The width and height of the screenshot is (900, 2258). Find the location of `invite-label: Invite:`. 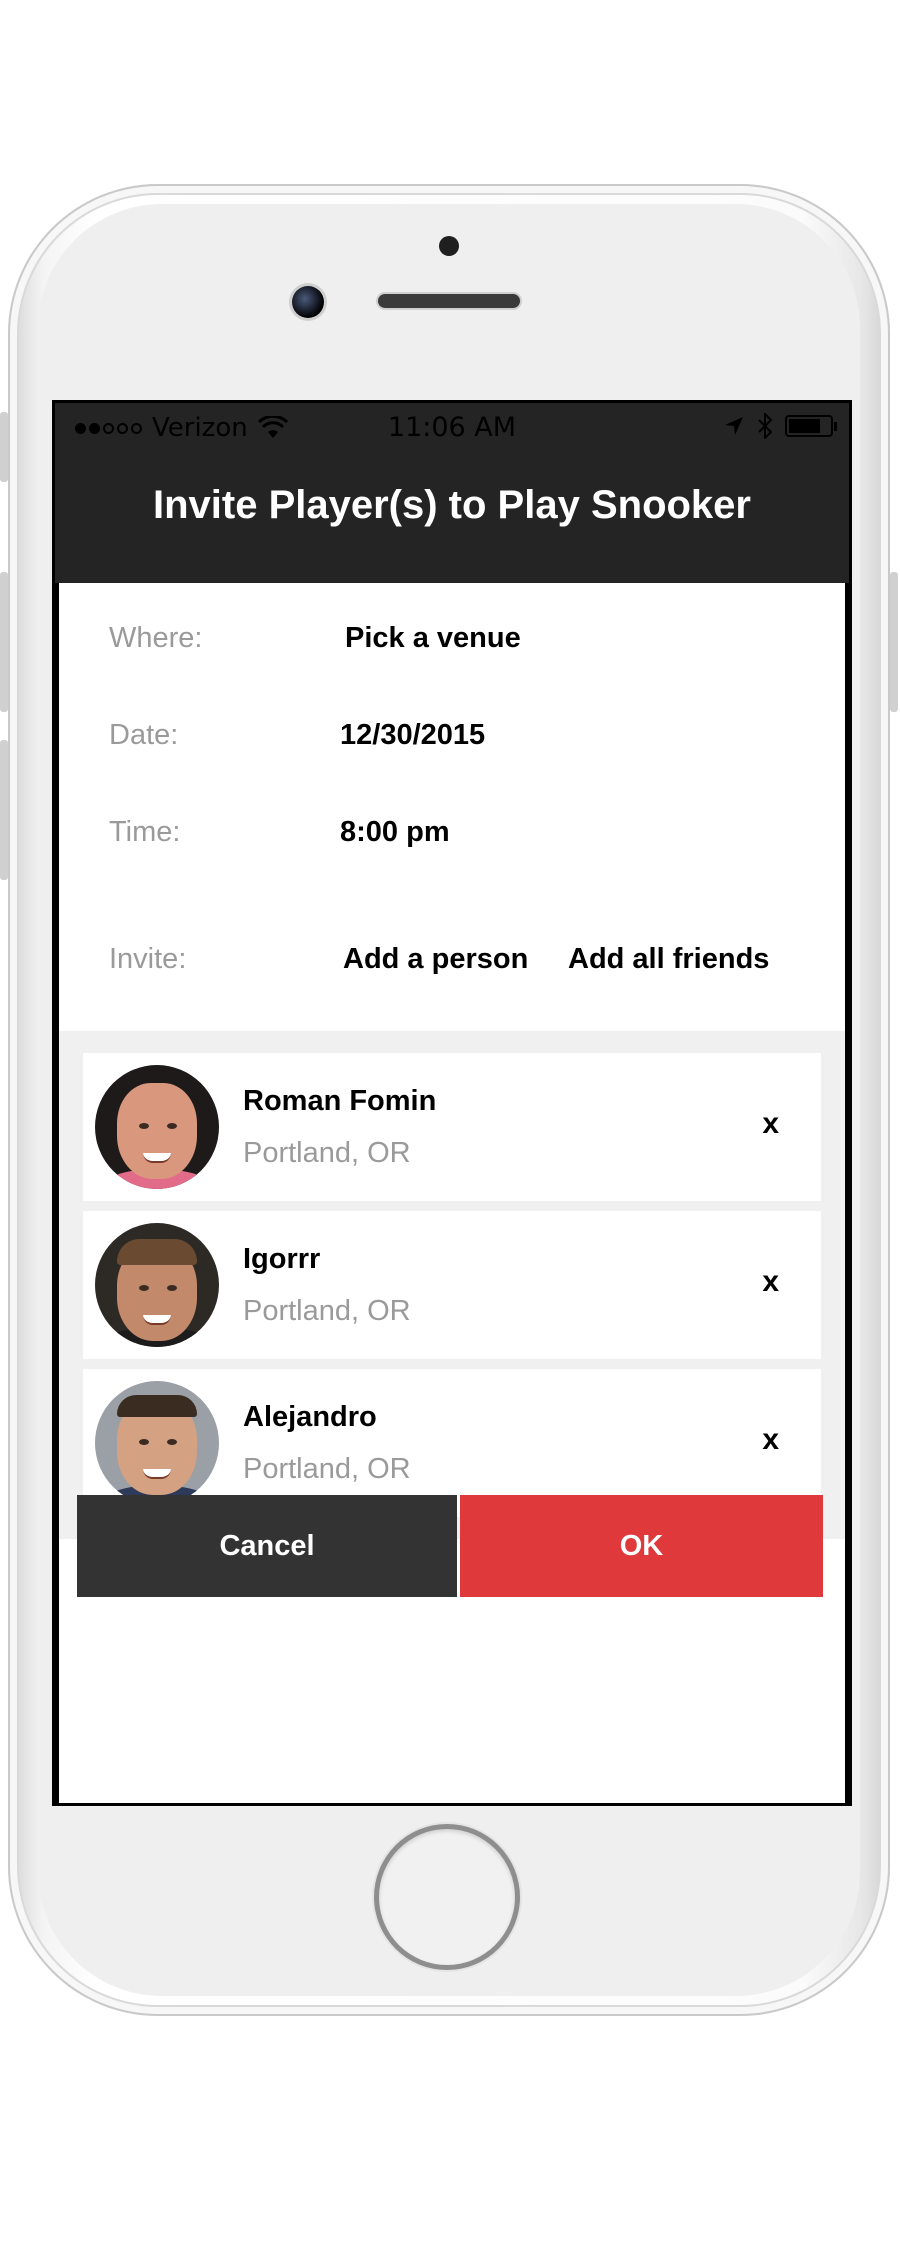

invite-label: Invite: is located at coordinates (148, 958).